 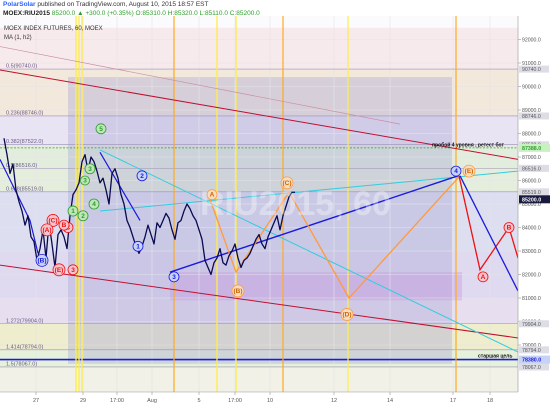 I want to click on time-tick-label: 10, so click(x=270, y=401).